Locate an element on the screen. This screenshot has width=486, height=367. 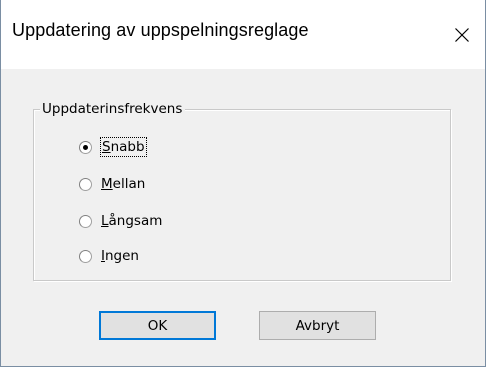
close-button is located at coordinates (462, 34).